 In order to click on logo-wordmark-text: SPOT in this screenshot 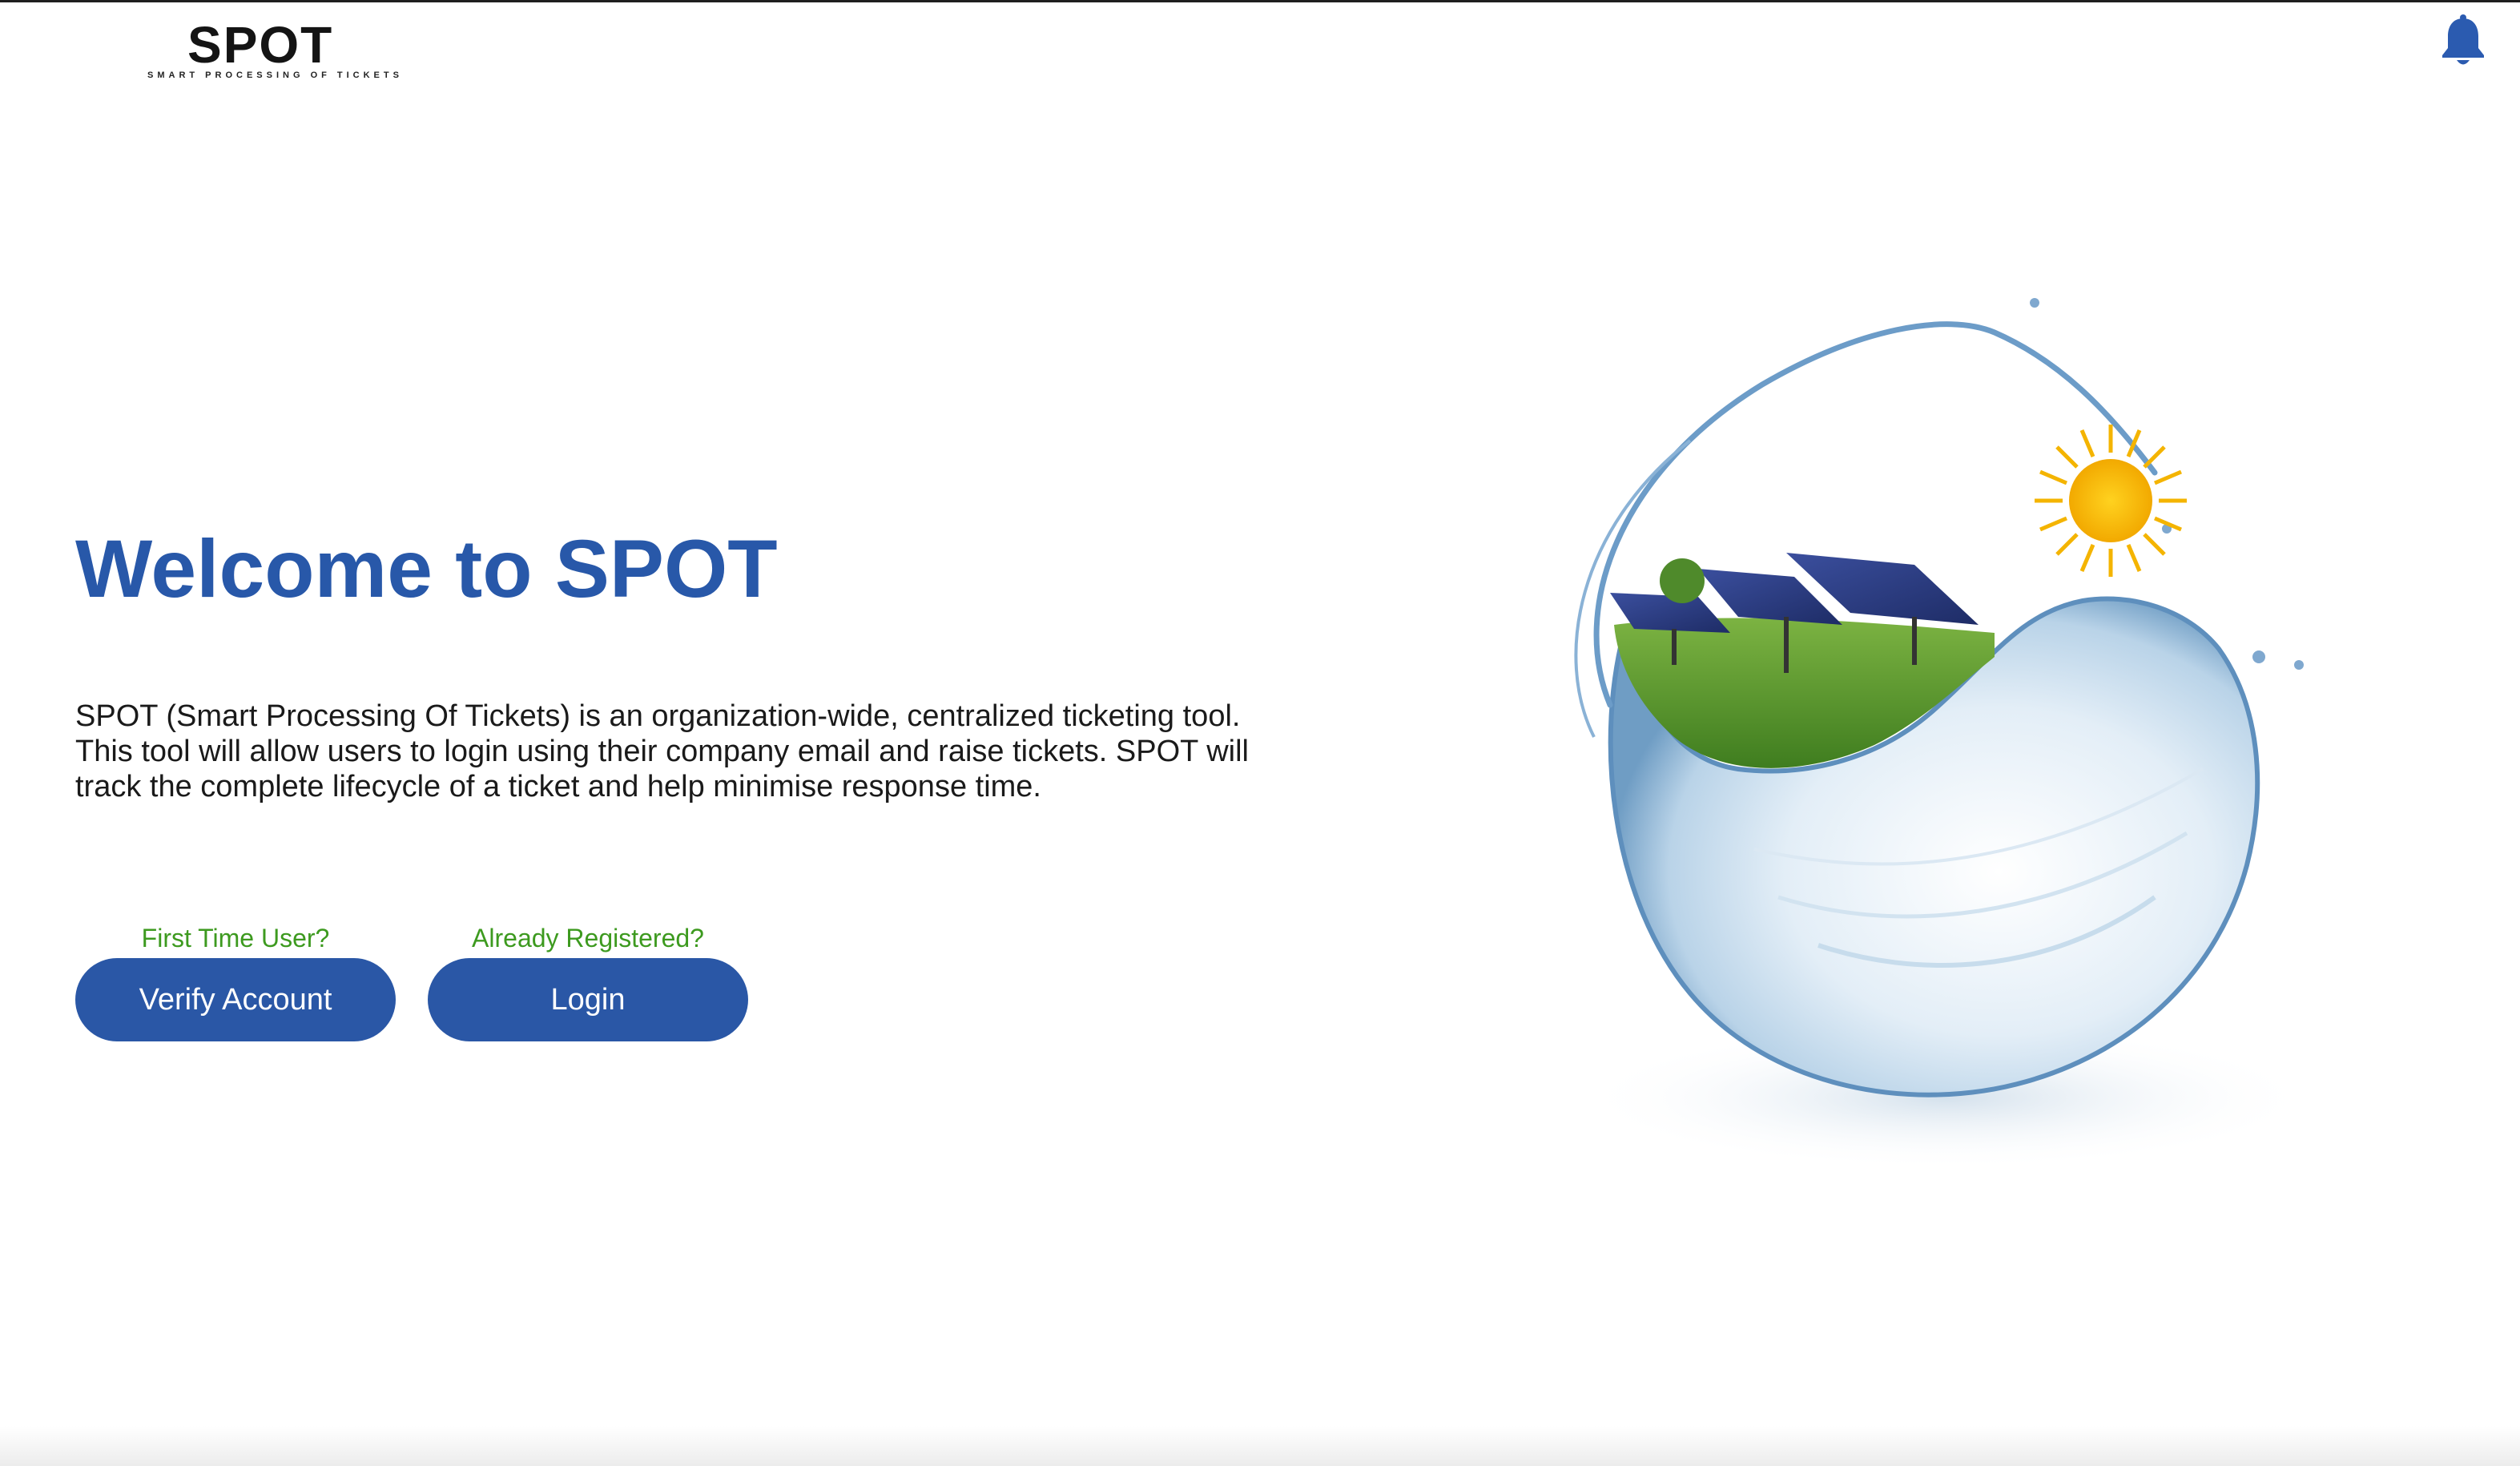, I will do `click(260, 45)`.